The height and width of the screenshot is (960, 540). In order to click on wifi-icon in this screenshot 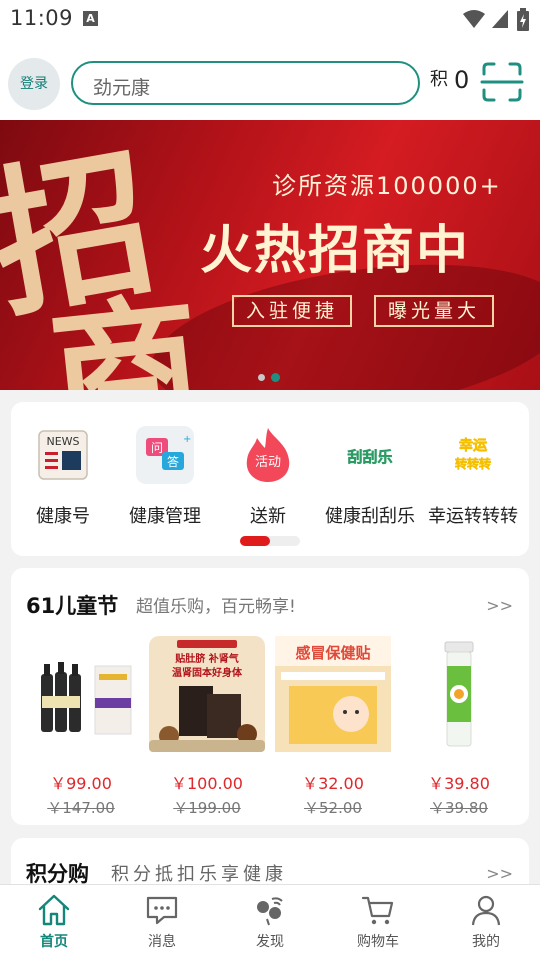, I will do `click(474, 19)`.